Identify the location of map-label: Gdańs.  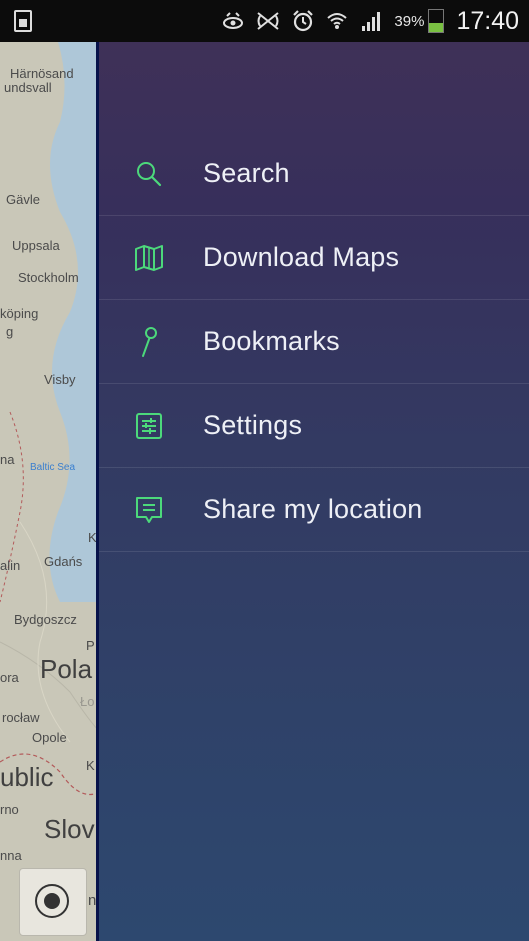
(63, 561).